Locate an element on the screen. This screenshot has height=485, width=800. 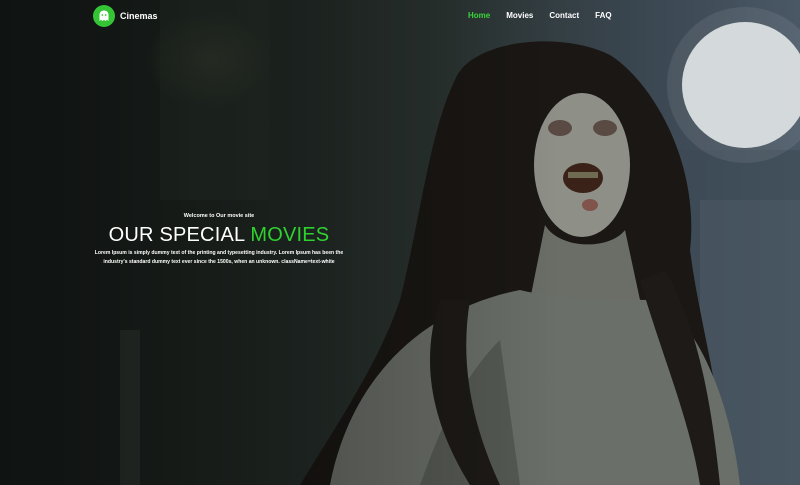
hero-title: OUR SPECIAL MOVIES is located at coordinates (219, 235).